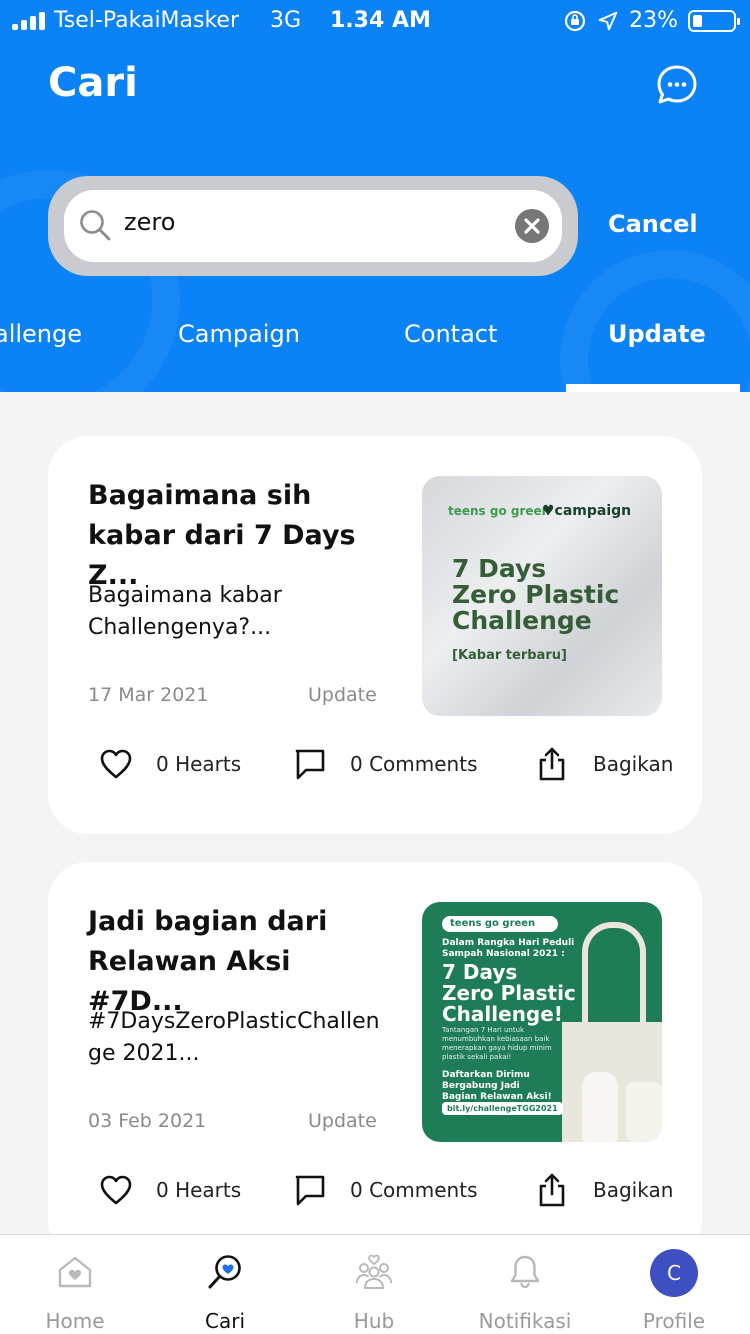  Describe the element at coordinates (148, 695) in the screenshot. I see `card-date: 17 Mar 2021` at that location.